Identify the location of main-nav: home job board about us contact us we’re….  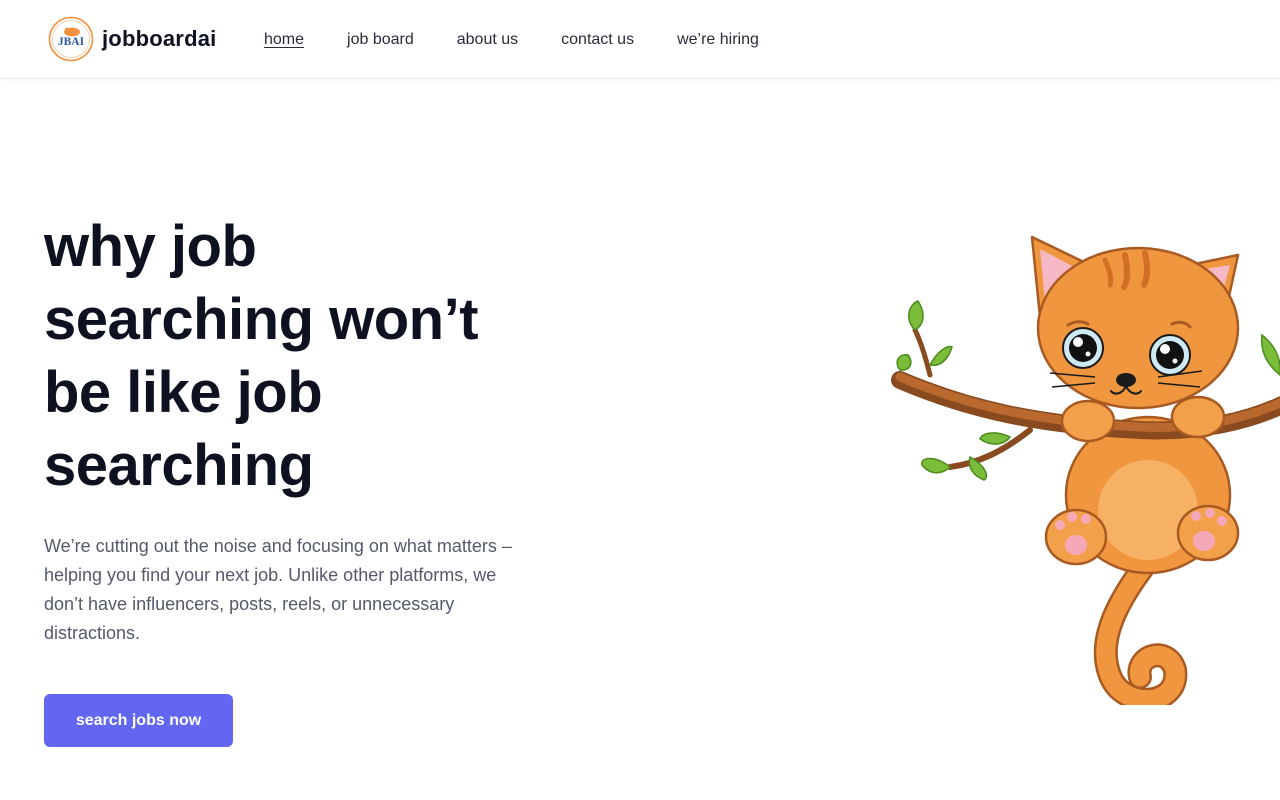
(533, 39).